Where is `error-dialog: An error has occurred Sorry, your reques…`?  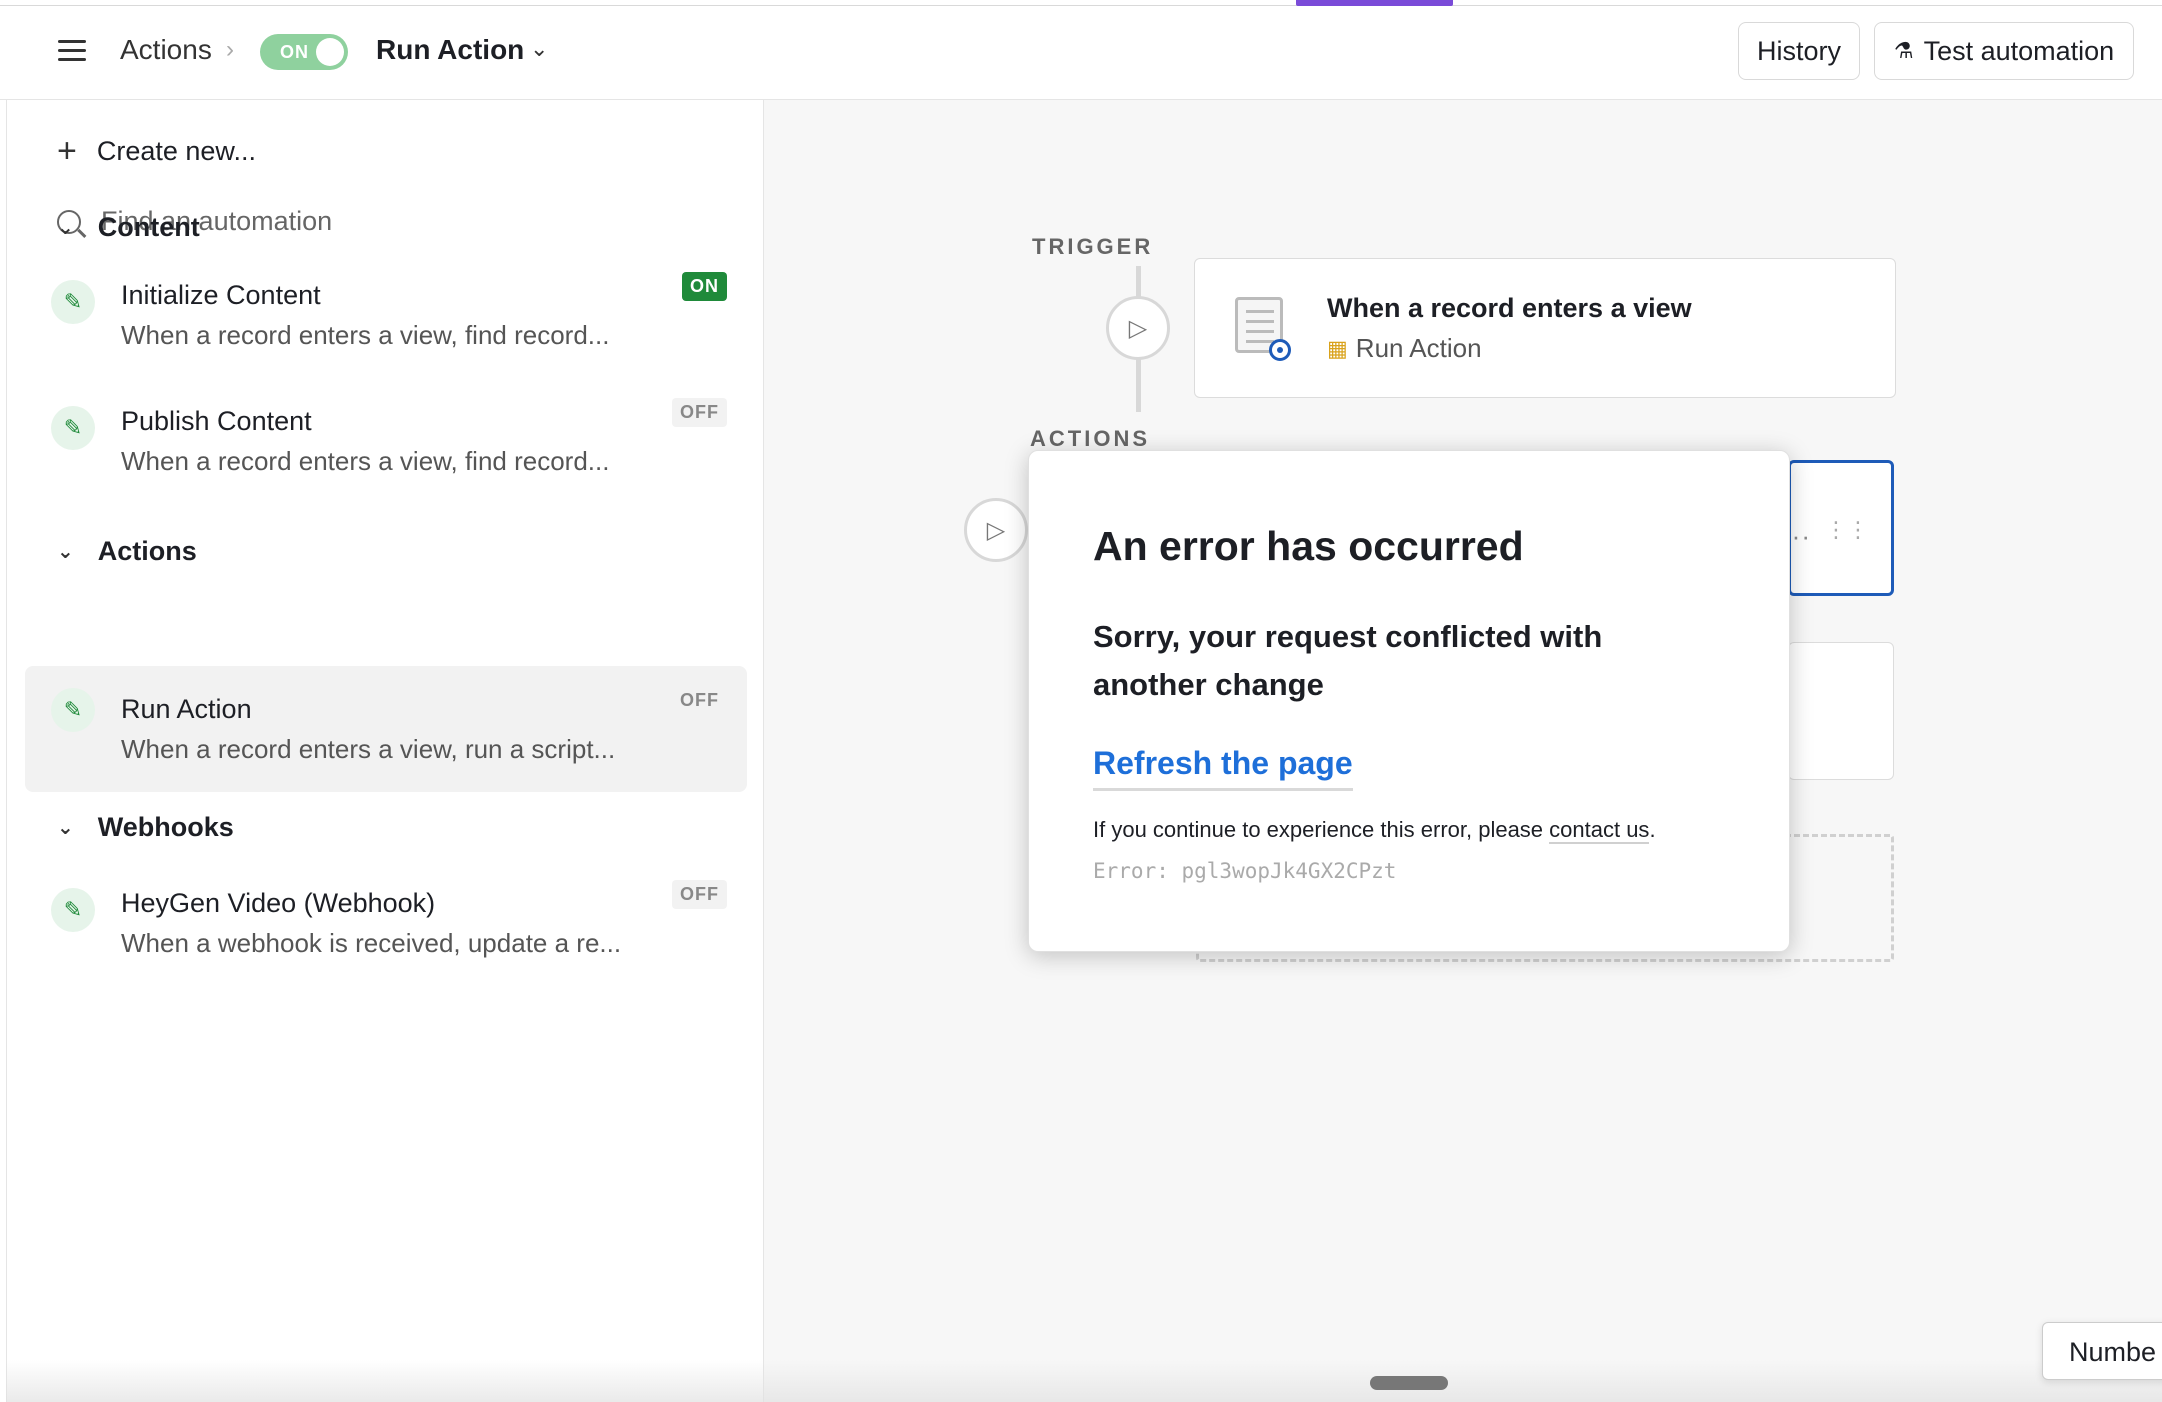
error-dialog: An error has occurred Sorry, your reques… is located at coordinates (1409, 701).